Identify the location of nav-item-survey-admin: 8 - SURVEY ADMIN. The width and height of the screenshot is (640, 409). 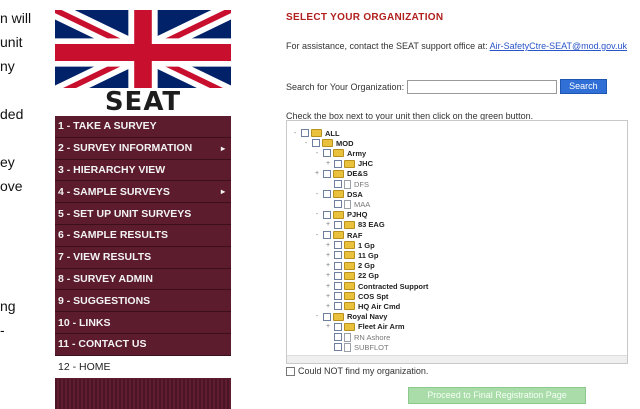
(143, 279).